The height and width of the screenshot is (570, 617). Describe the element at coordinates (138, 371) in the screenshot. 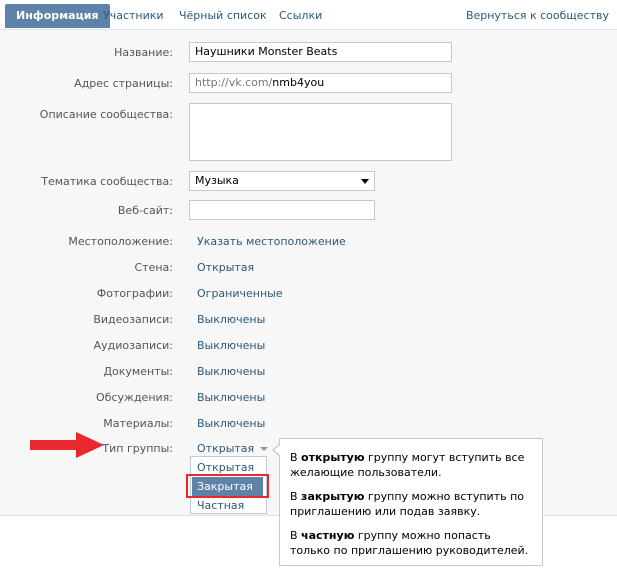

I see `documents-label: Документы:` at that location.